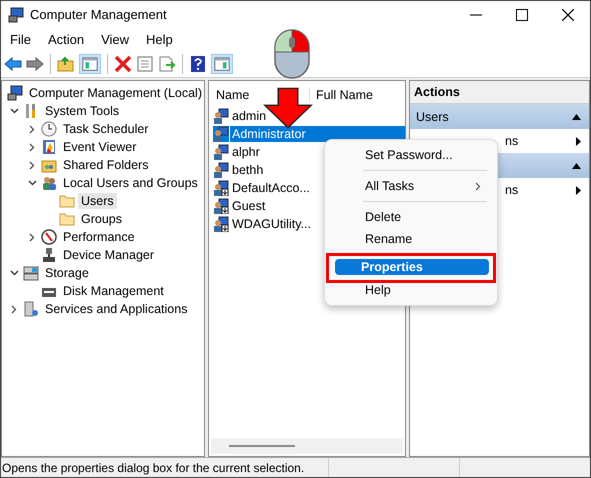 This screenshot has height=478, width=591. I want to click on back-icon, so click(13, 64).